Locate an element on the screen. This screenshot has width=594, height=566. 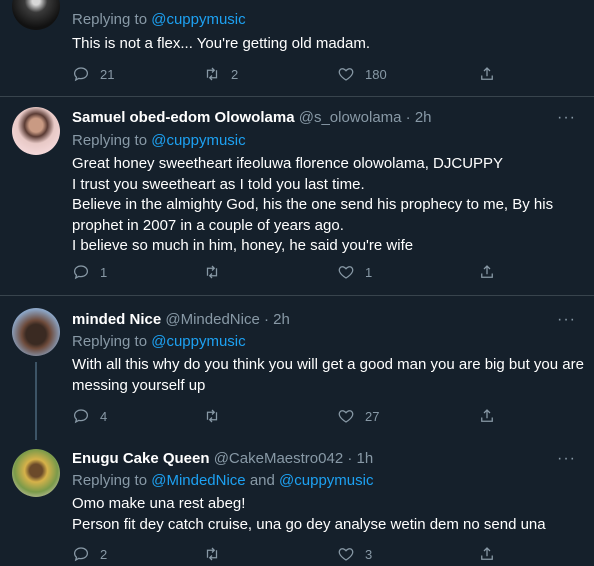
tweet-header: Enugu Cake Queen @CakeMaestro042 · 1h is located at coordinates (222, 459).